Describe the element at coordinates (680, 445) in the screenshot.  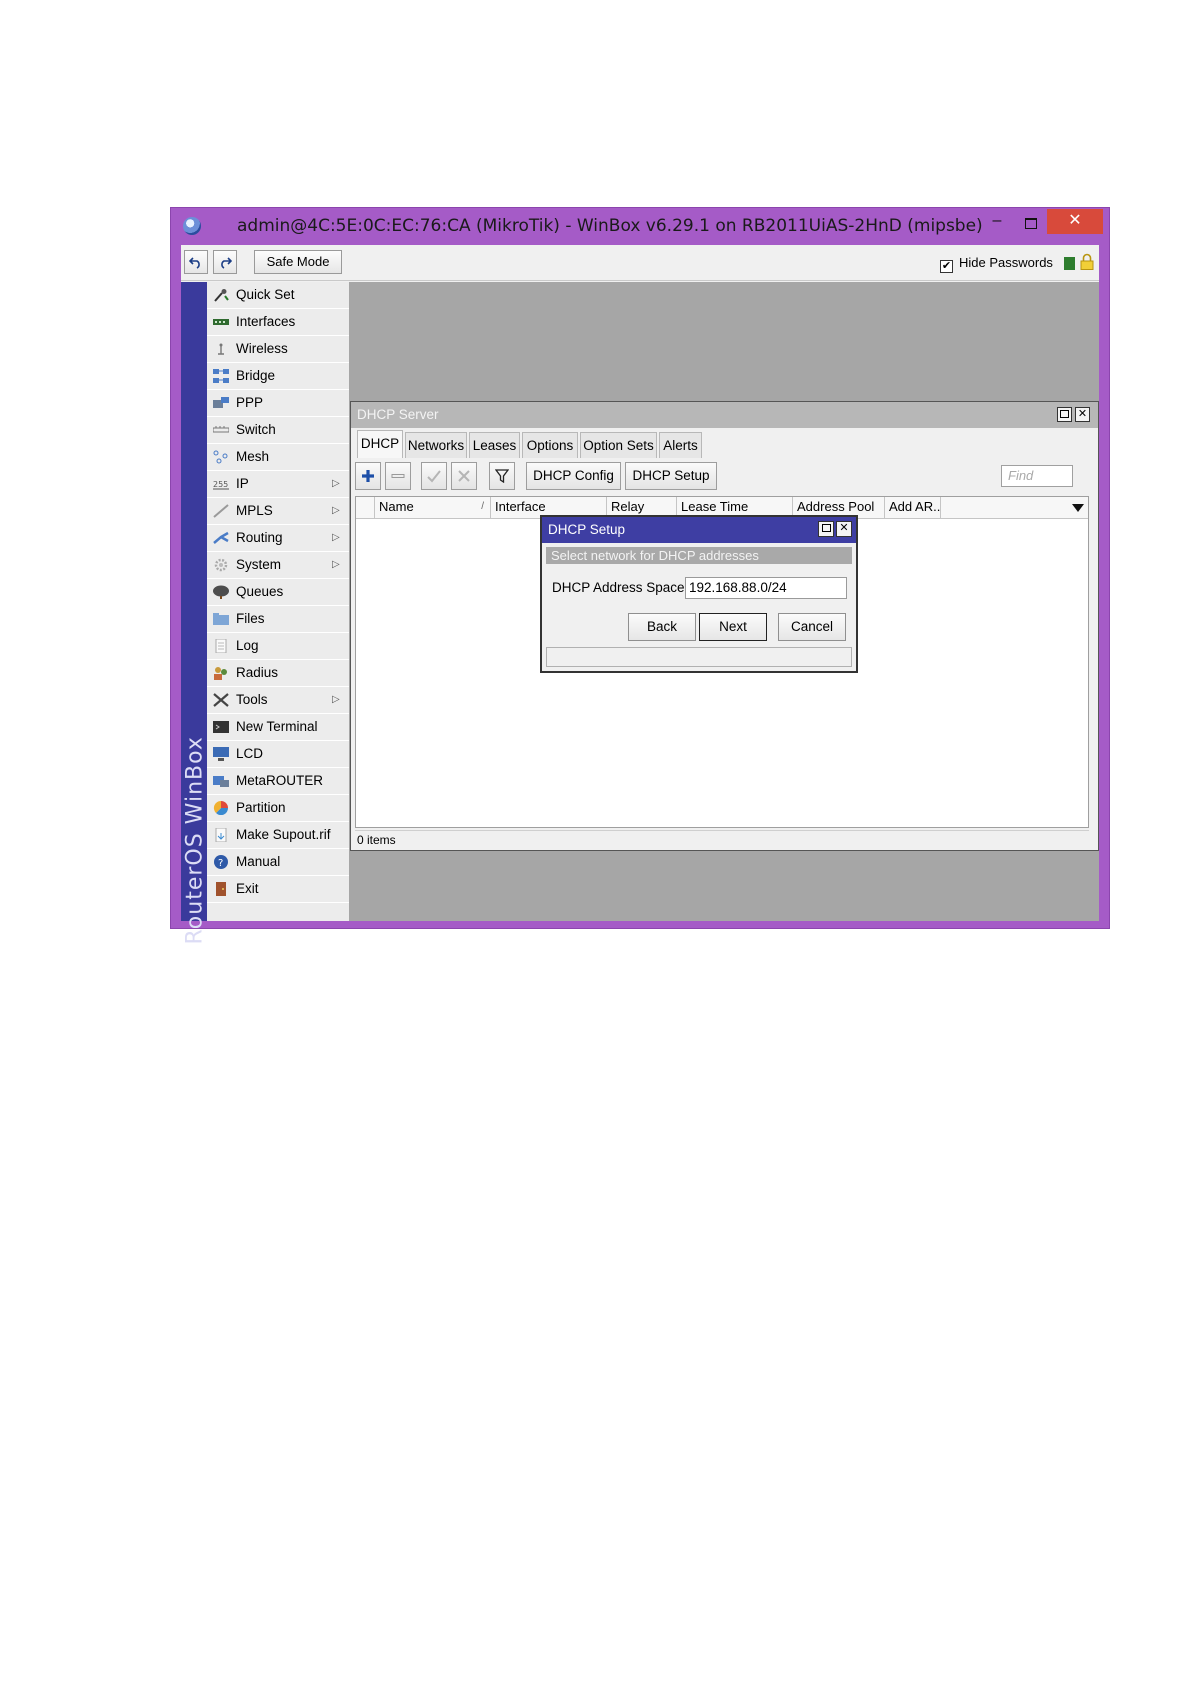
I see `tab-alerts: Alerts` at that location.